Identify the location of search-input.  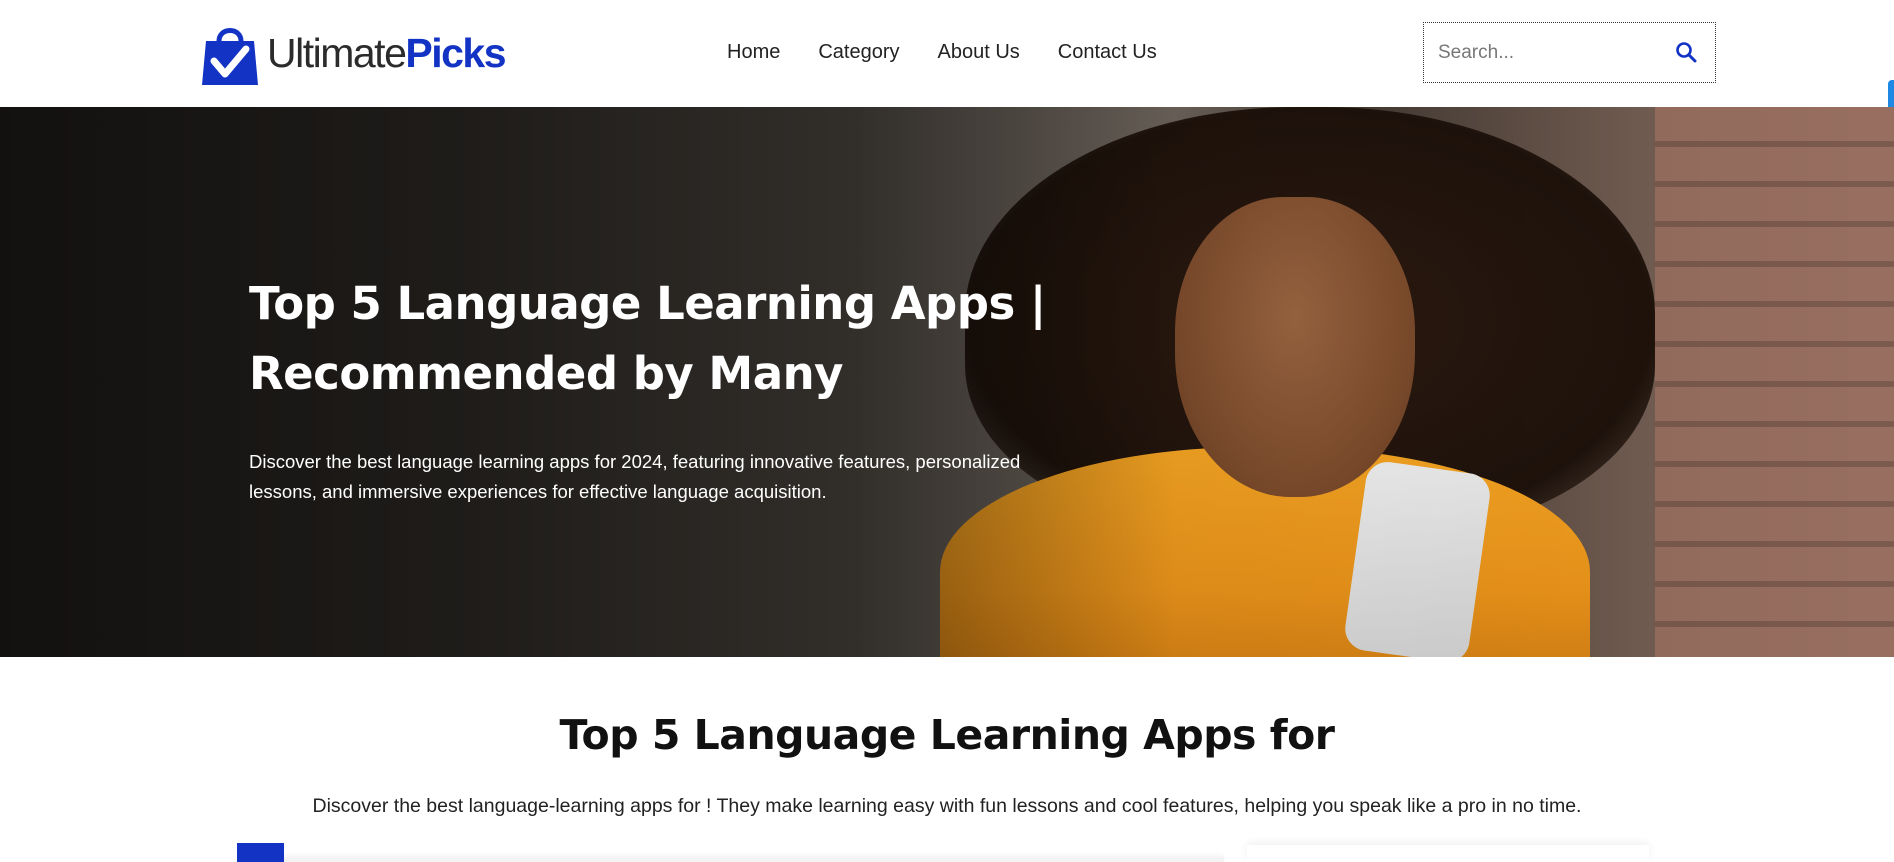
(1553, 53).